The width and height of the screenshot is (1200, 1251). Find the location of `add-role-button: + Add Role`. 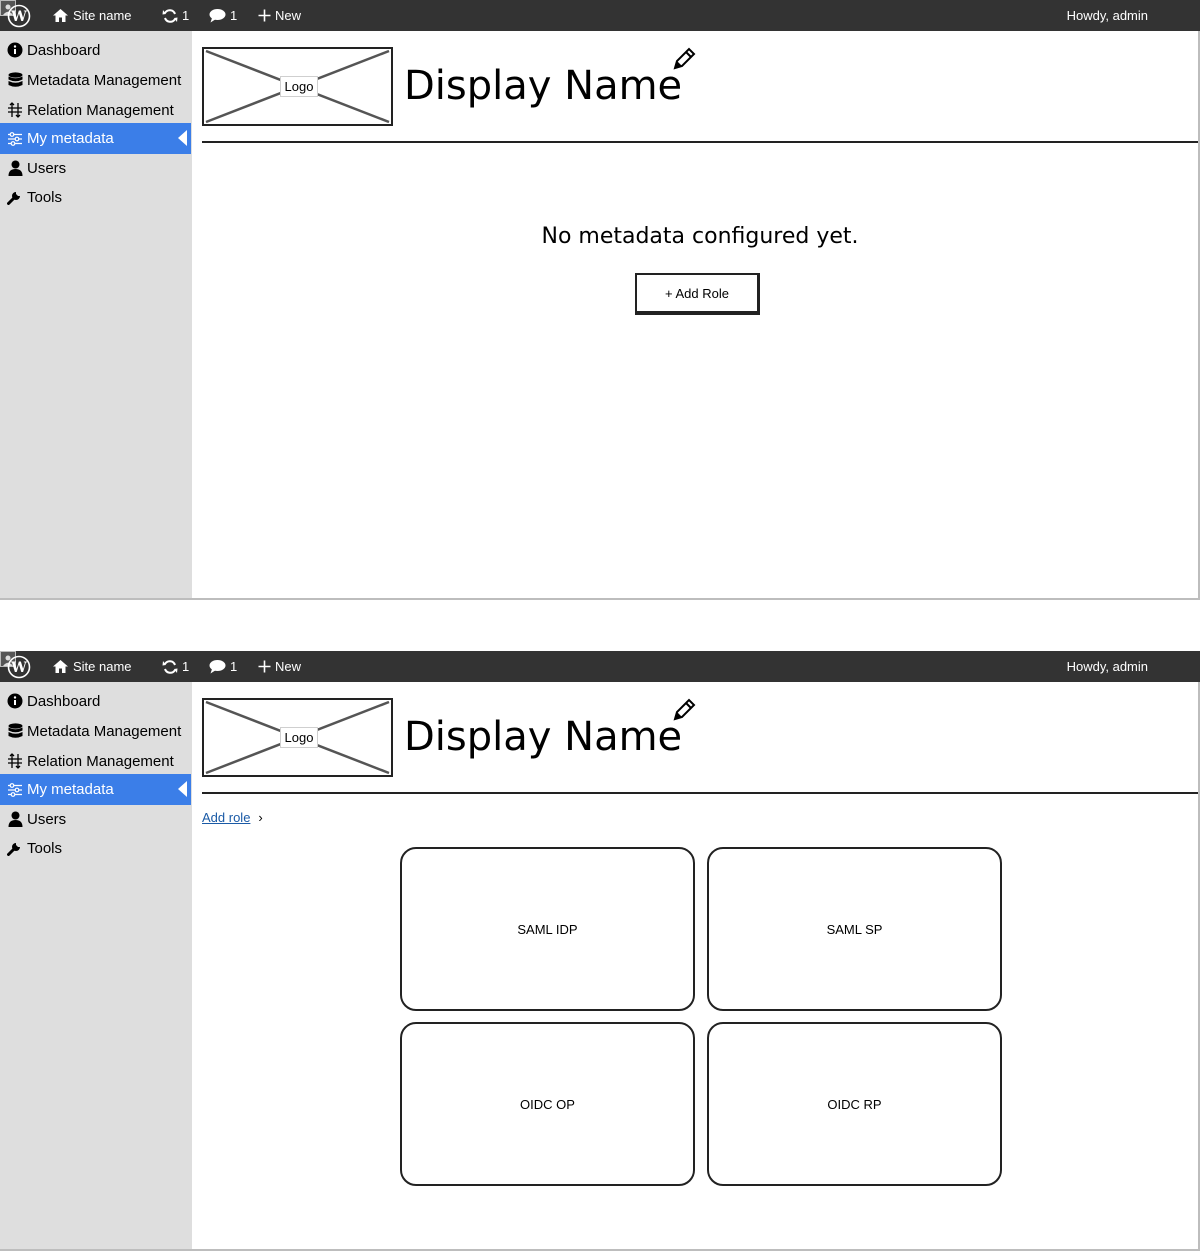

add-role-button: + Add Role is located at coordinates (697, 294).